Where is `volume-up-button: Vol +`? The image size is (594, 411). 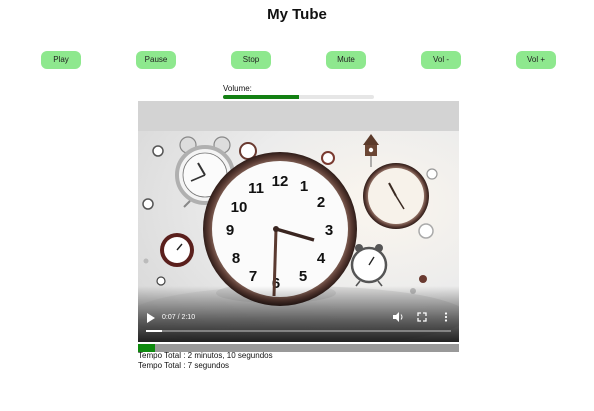 volume-up-button: Vol + is located at coordinates (536, 60).